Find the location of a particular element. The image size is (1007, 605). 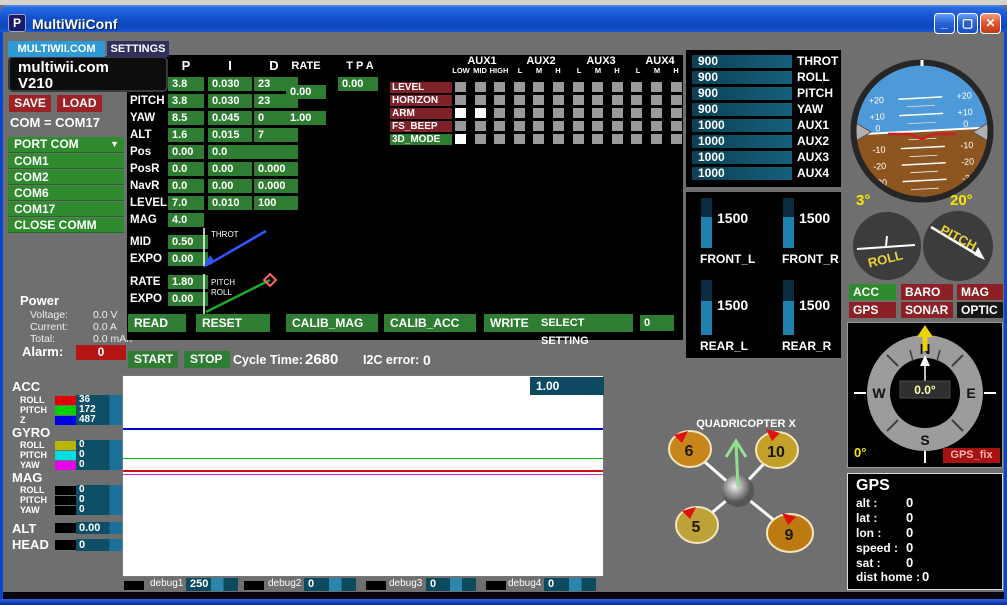

pid-level-i: 0.010 is located at coordinates (230, 203).